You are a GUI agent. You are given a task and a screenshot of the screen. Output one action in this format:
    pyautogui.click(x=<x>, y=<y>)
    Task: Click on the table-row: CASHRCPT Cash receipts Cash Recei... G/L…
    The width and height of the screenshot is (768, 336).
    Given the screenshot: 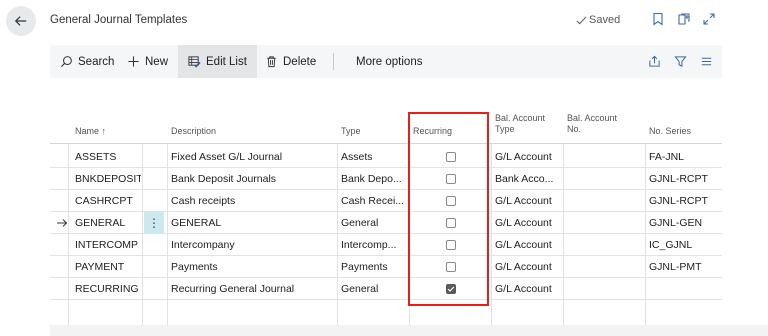 What is the action you would take?
    pyautogui.click(x=386, y=201)
    